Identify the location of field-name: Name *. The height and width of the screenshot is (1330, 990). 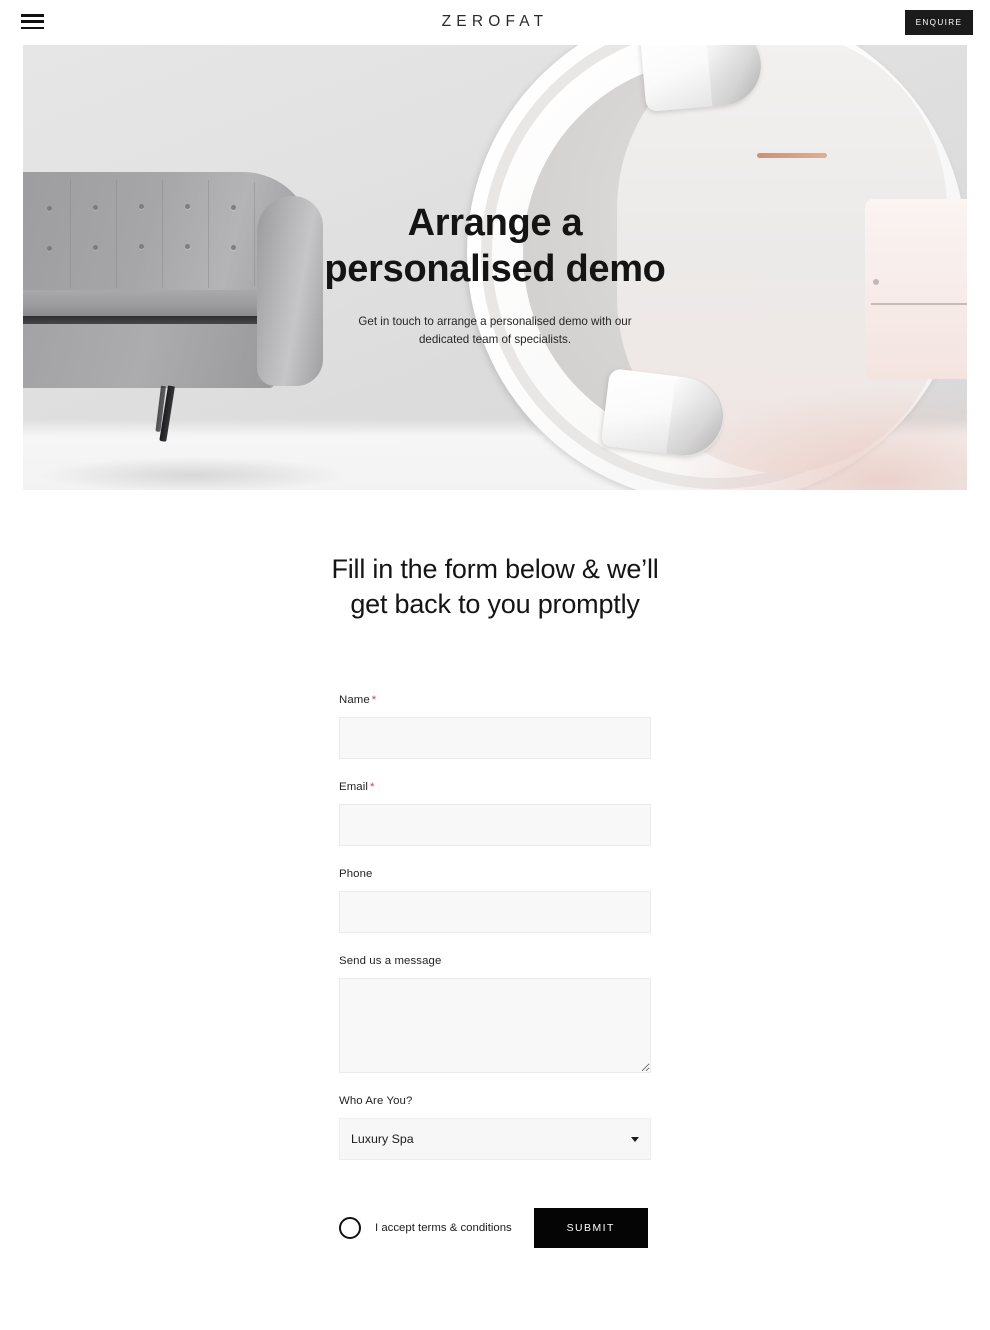
(495, 726).